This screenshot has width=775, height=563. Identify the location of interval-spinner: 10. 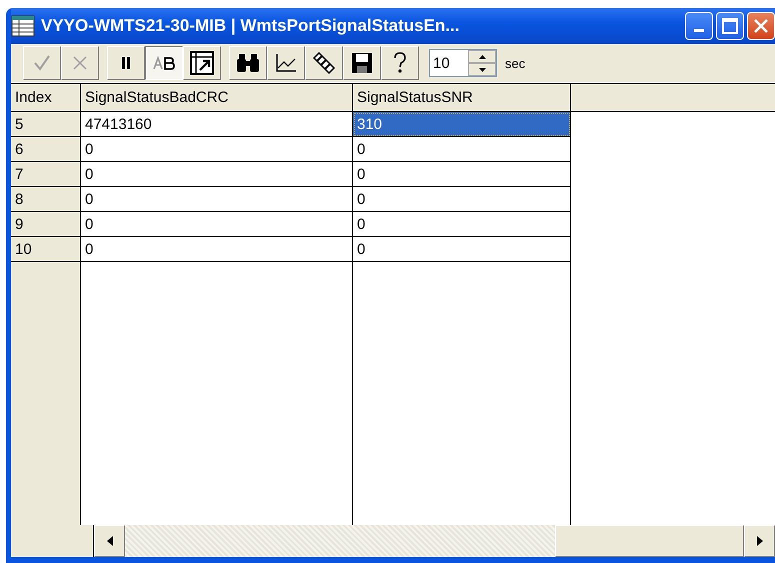
(463, 63).